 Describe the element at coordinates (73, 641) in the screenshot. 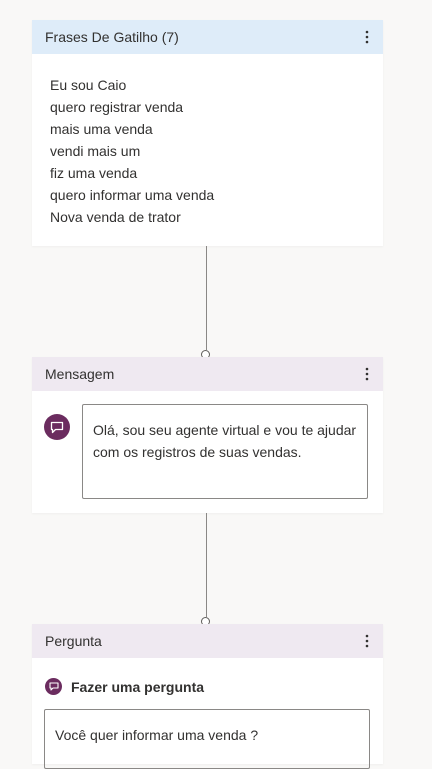

I see `question-card-title: Pergunta` at that location.